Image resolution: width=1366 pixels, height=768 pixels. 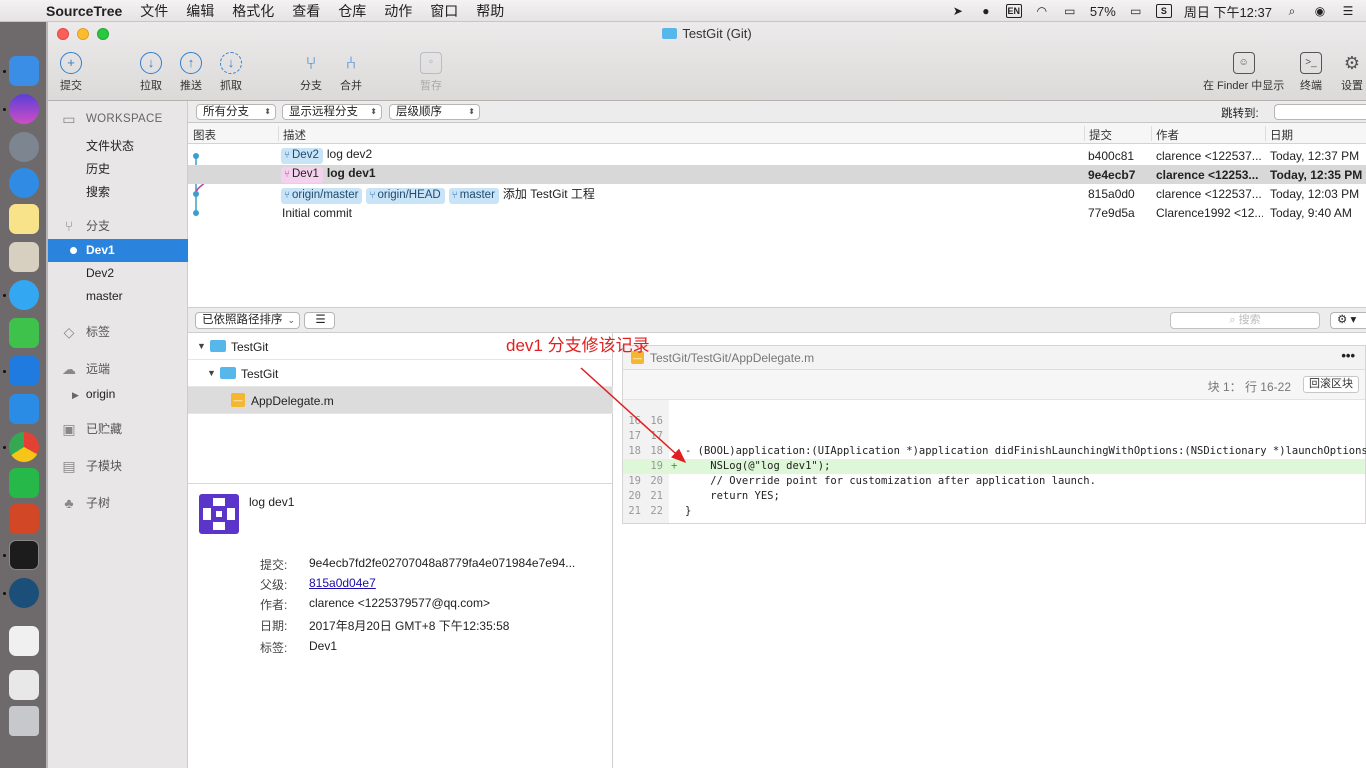 What do you see at coordinates (24, 409) in the screenshot?
I see `simulator-icon` at bounding box center [24, 409].